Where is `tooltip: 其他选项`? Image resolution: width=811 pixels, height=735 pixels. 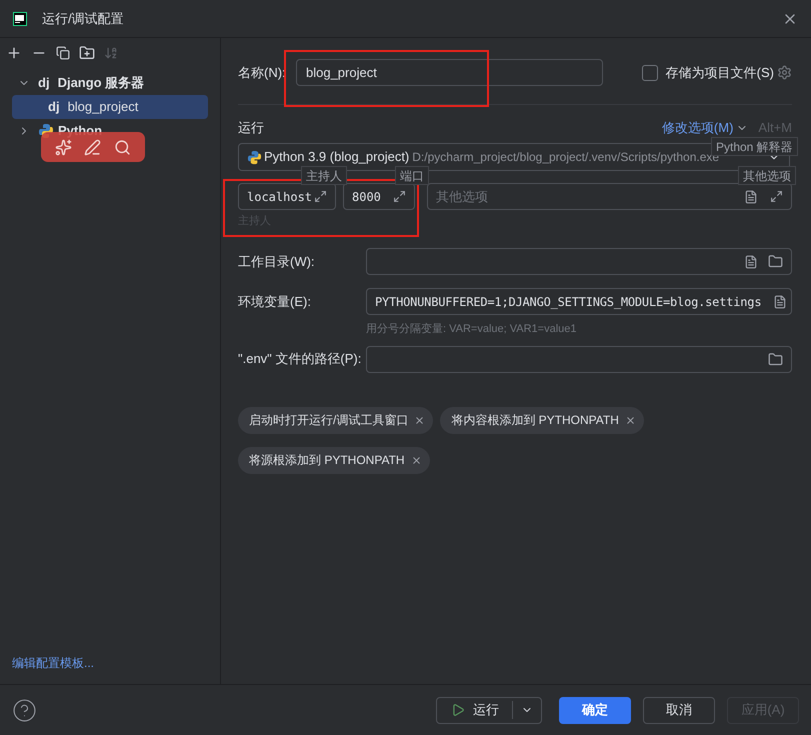
tooltip: 其他选项 is located at coordinates (767, 175).